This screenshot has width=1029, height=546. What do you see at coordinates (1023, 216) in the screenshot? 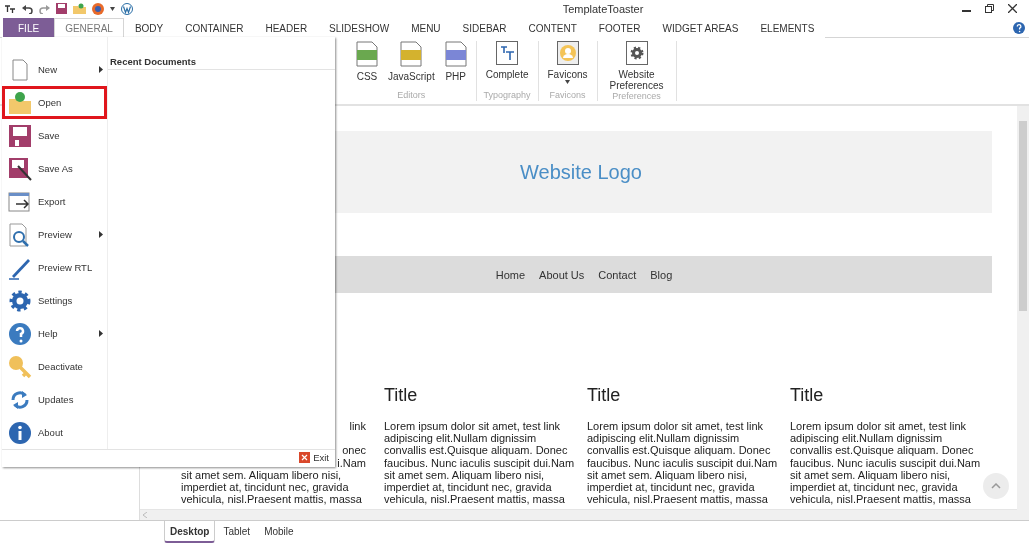
I see `scrollbar-thumb` at bounding box center [1023, 216].